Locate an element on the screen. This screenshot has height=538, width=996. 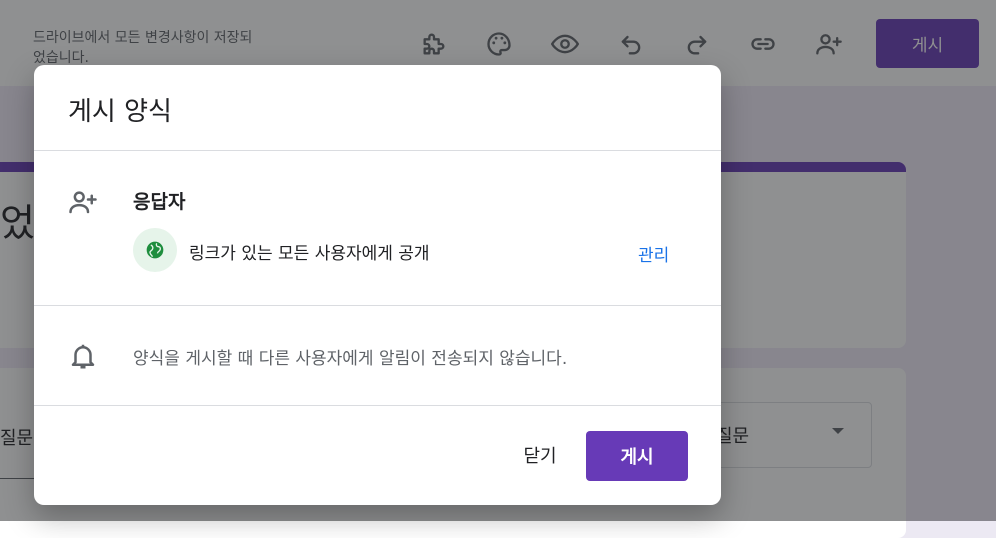
bell-icon is located at coordinates (83, 356).